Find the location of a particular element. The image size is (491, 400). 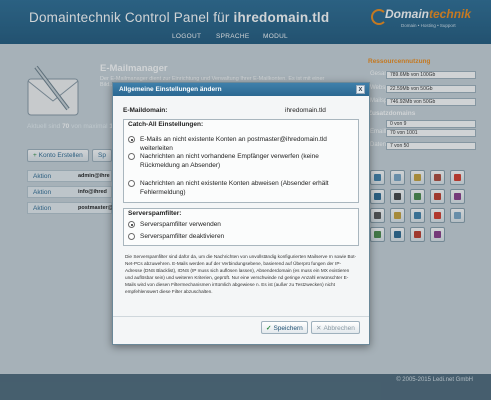

save-button-label: Speichern is located at coordinates (288, 328).